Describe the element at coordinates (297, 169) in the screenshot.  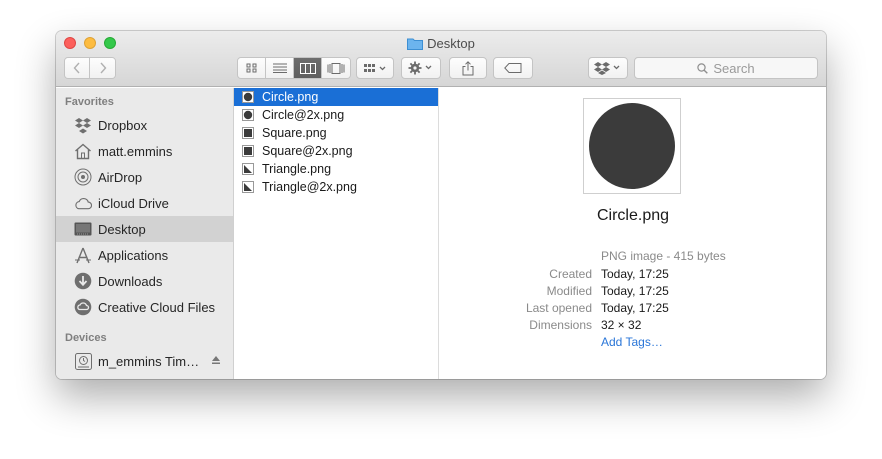
I see `file-name: Triangle.png` at that location.